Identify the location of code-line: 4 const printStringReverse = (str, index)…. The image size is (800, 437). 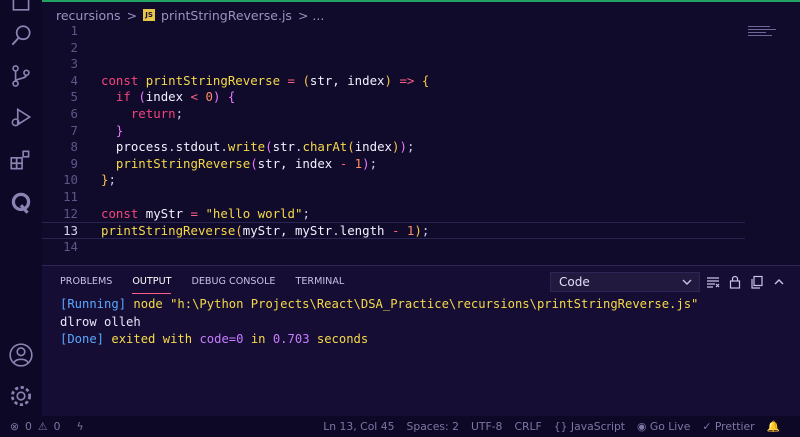
(421, 81).